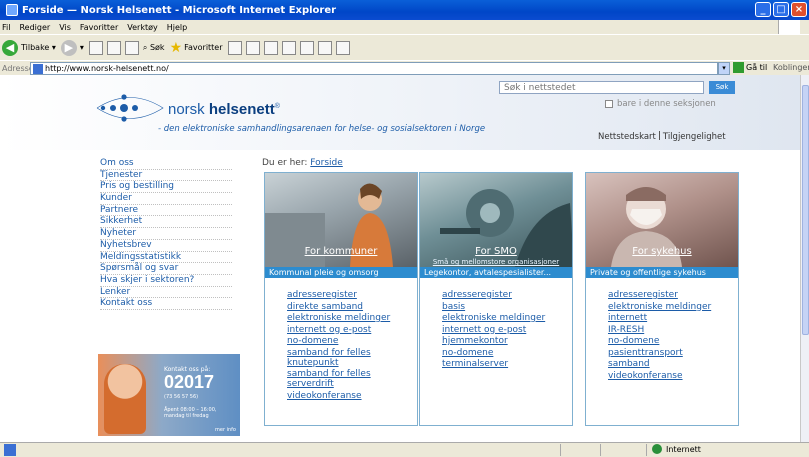 This screenshot has width=809, height=457. Describe the element at coordinates (324, 47) in the screenshot. I see `research-icon` at that location.